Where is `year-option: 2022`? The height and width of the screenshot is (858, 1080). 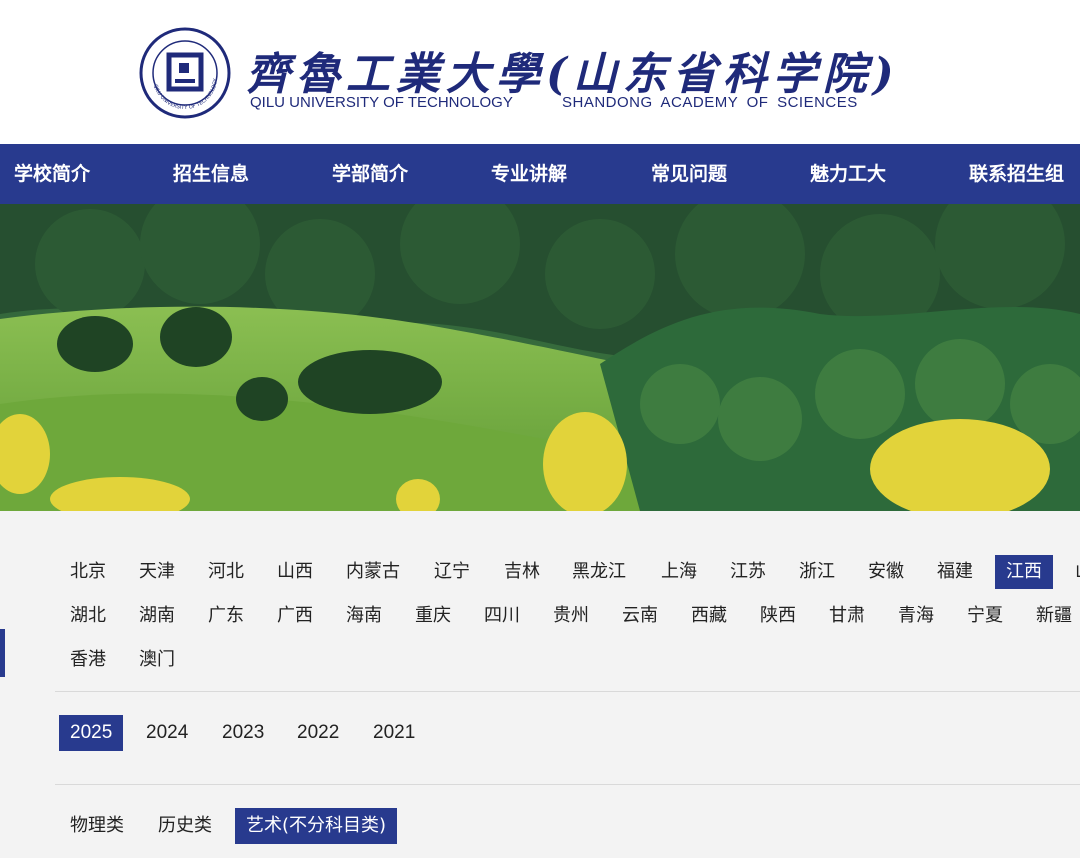
year-option: 2022 is located at coordinates (318, 733).